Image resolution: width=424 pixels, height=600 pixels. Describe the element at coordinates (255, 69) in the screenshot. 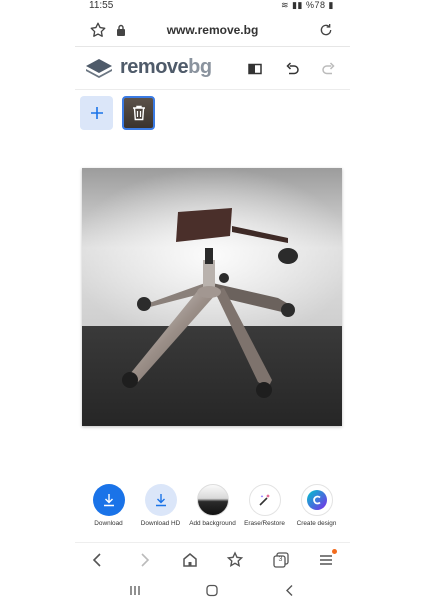

I see `compare-icon` at that location.